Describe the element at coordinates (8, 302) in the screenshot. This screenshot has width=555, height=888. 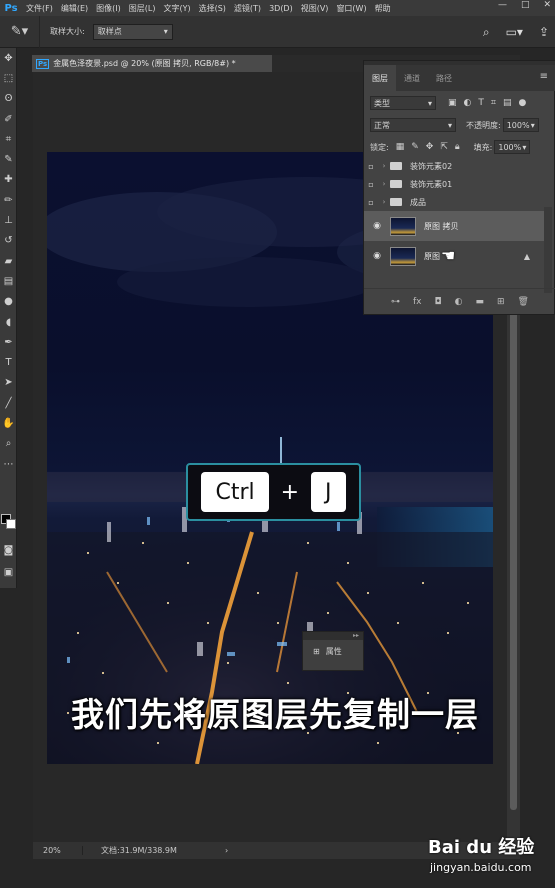
I see `blur-tool-icon: ●` at that location.